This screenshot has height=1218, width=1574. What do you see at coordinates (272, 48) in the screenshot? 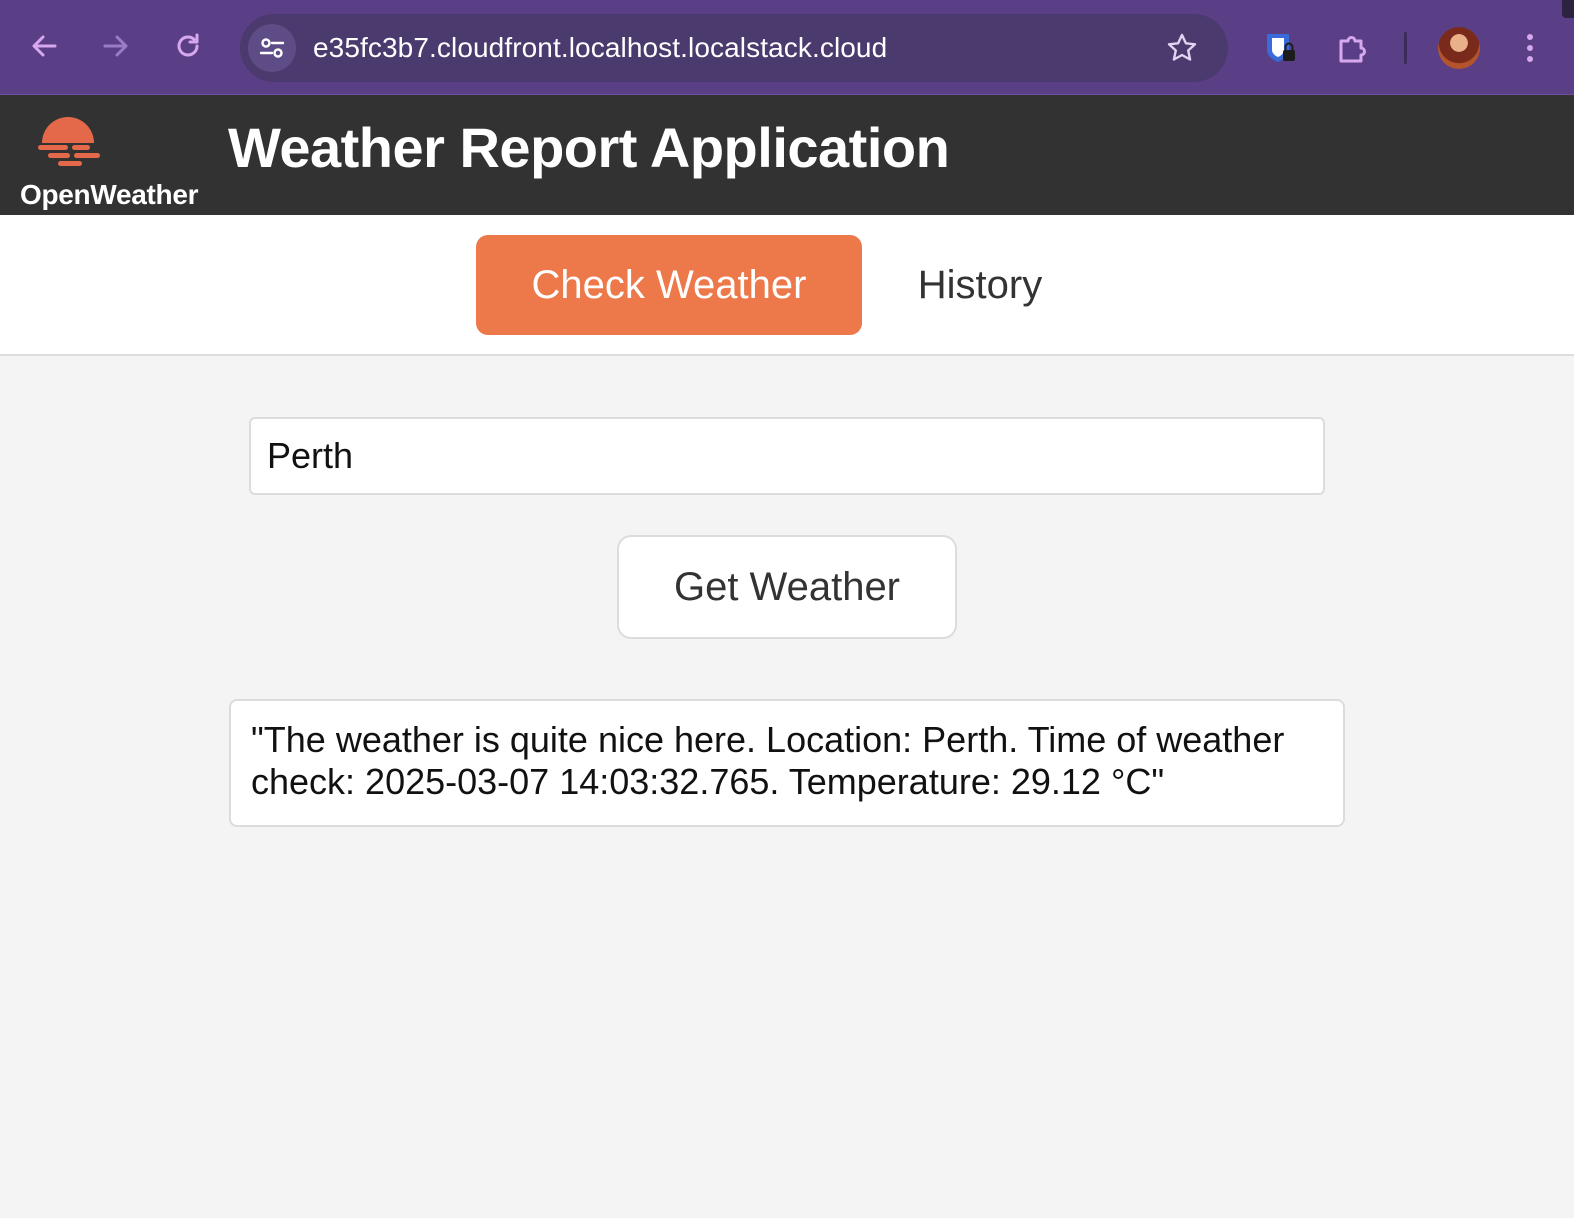
I see `site-info-icon` at bounding box center [272, 48].